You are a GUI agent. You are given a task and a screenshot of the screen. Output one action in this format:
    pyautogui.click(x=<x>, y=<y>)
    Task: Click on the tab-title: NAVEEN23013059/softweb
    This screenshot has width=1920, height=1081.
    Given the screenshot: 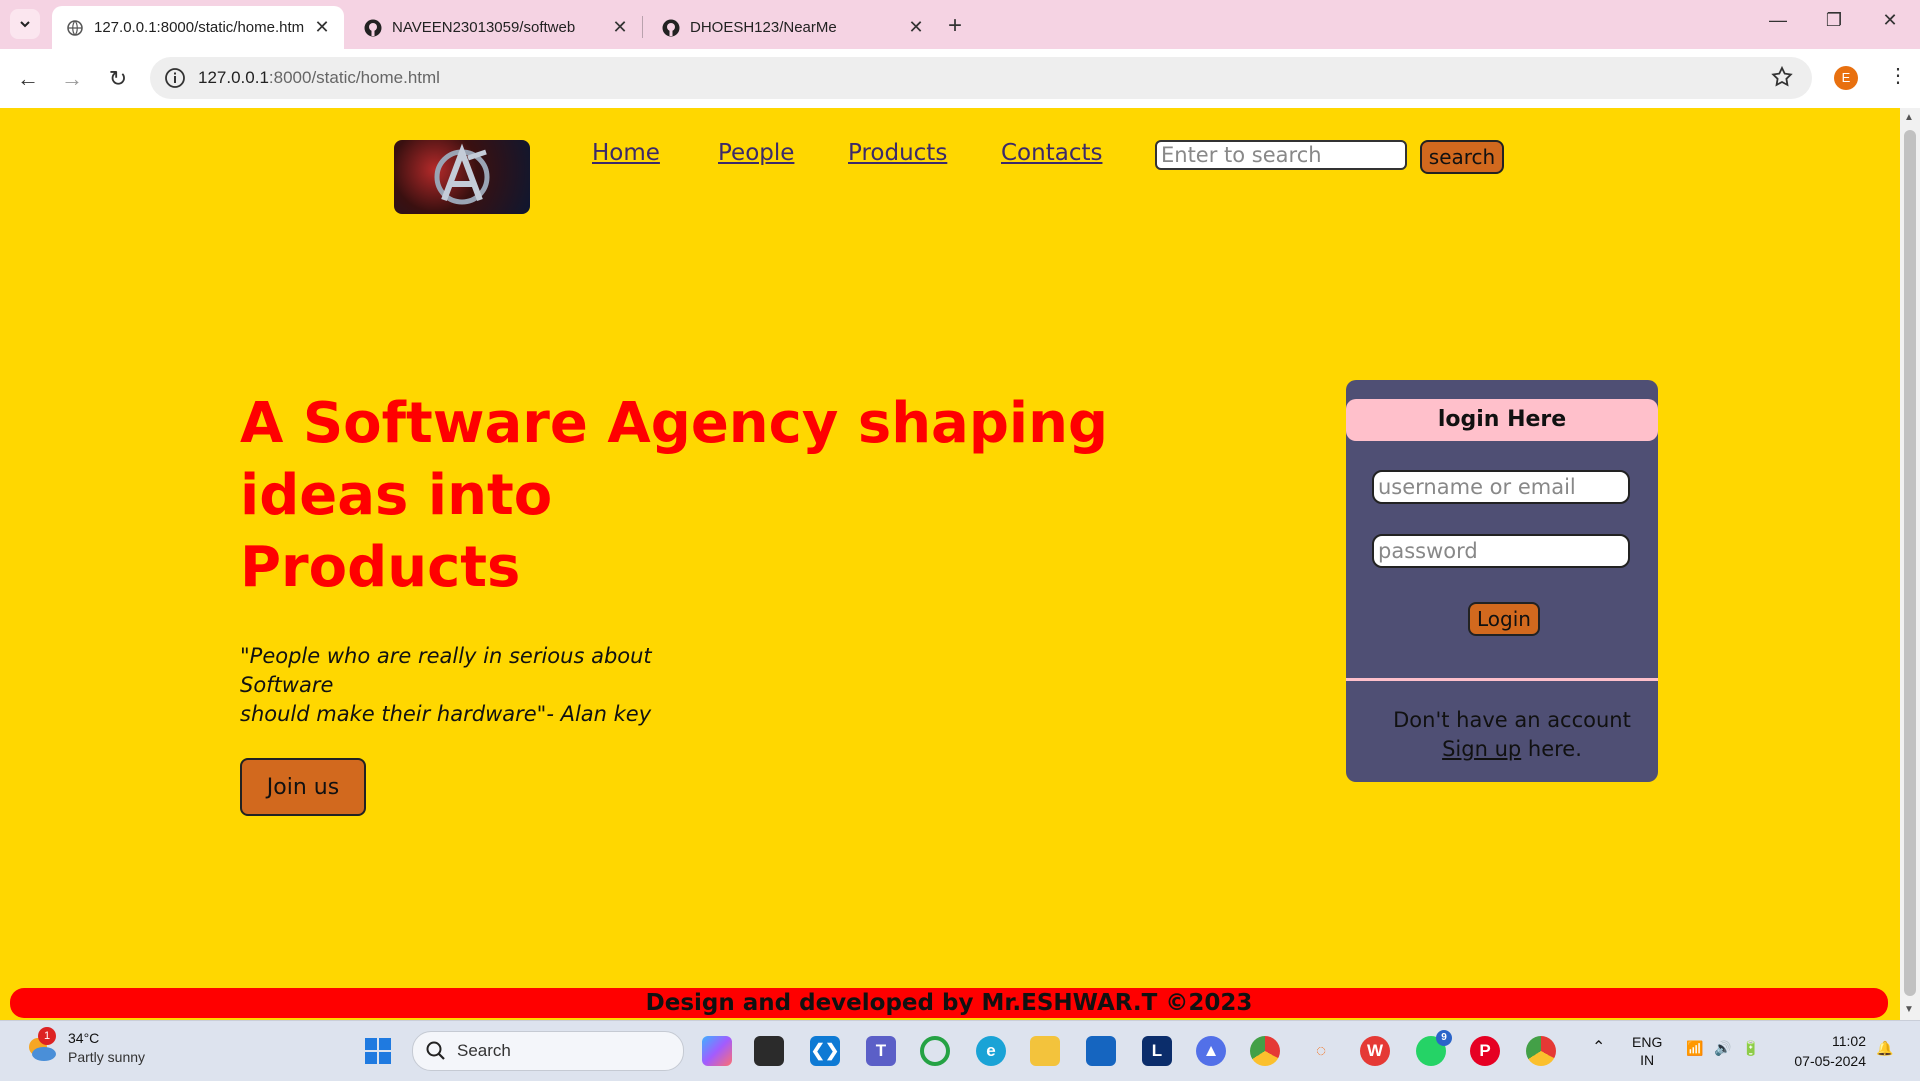 What is the action you would take?
    pyautogui.click(x=484, y=27)
    